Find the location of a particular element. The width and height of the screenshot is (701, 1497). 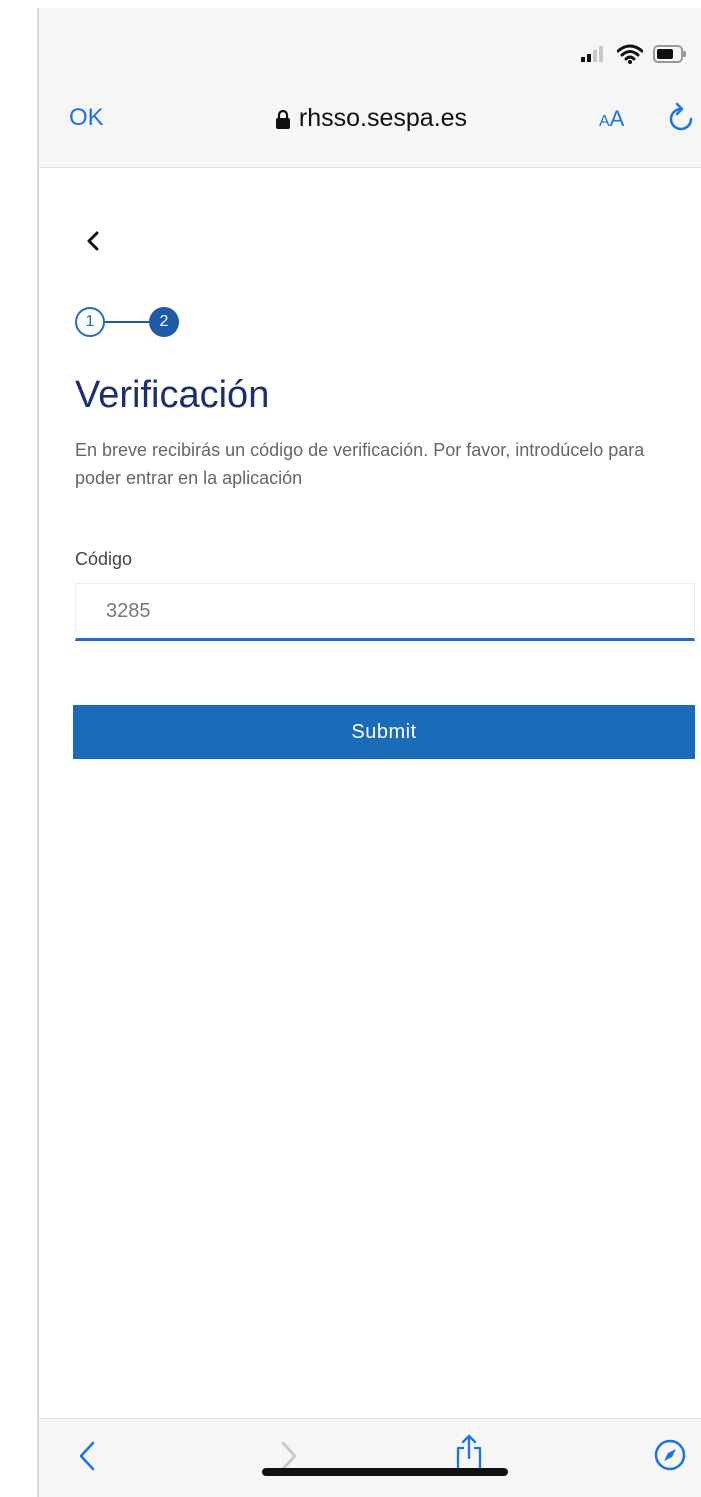

bookmarks-button is located at coordinates (670, 1456).